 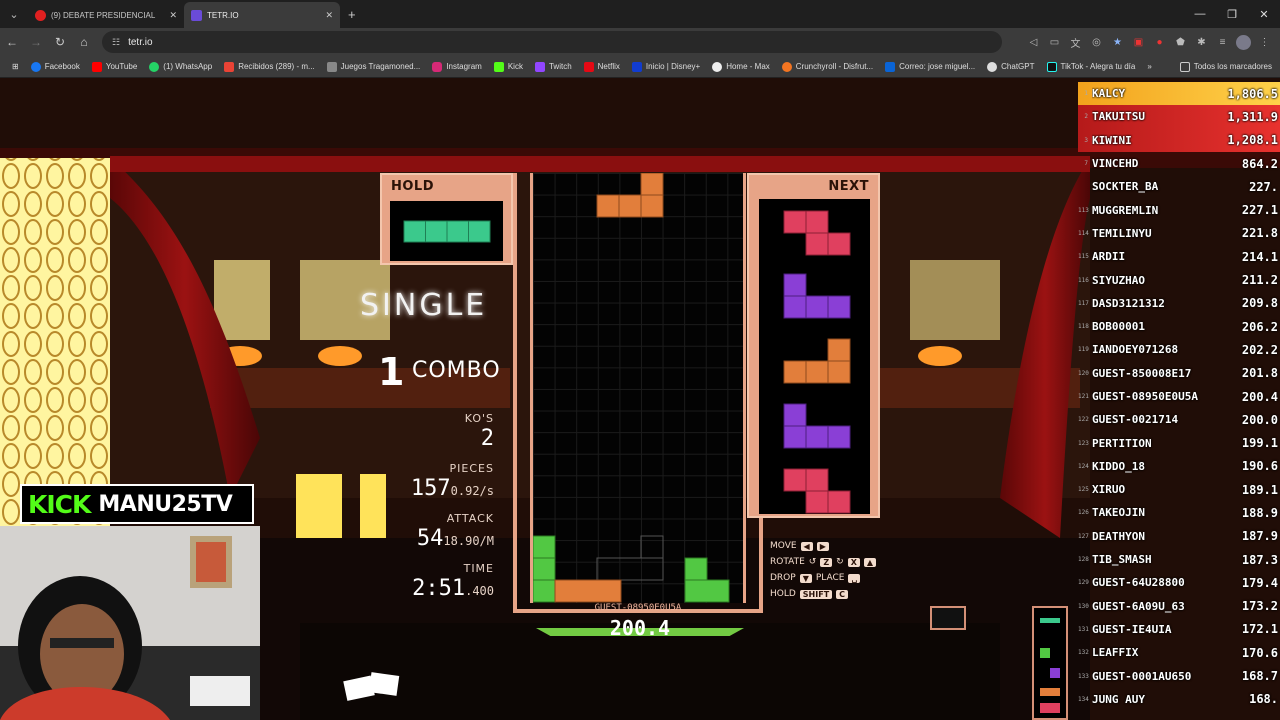 I want to click on window-controls: — ❐ ✕, so click(x=1232, y=14).